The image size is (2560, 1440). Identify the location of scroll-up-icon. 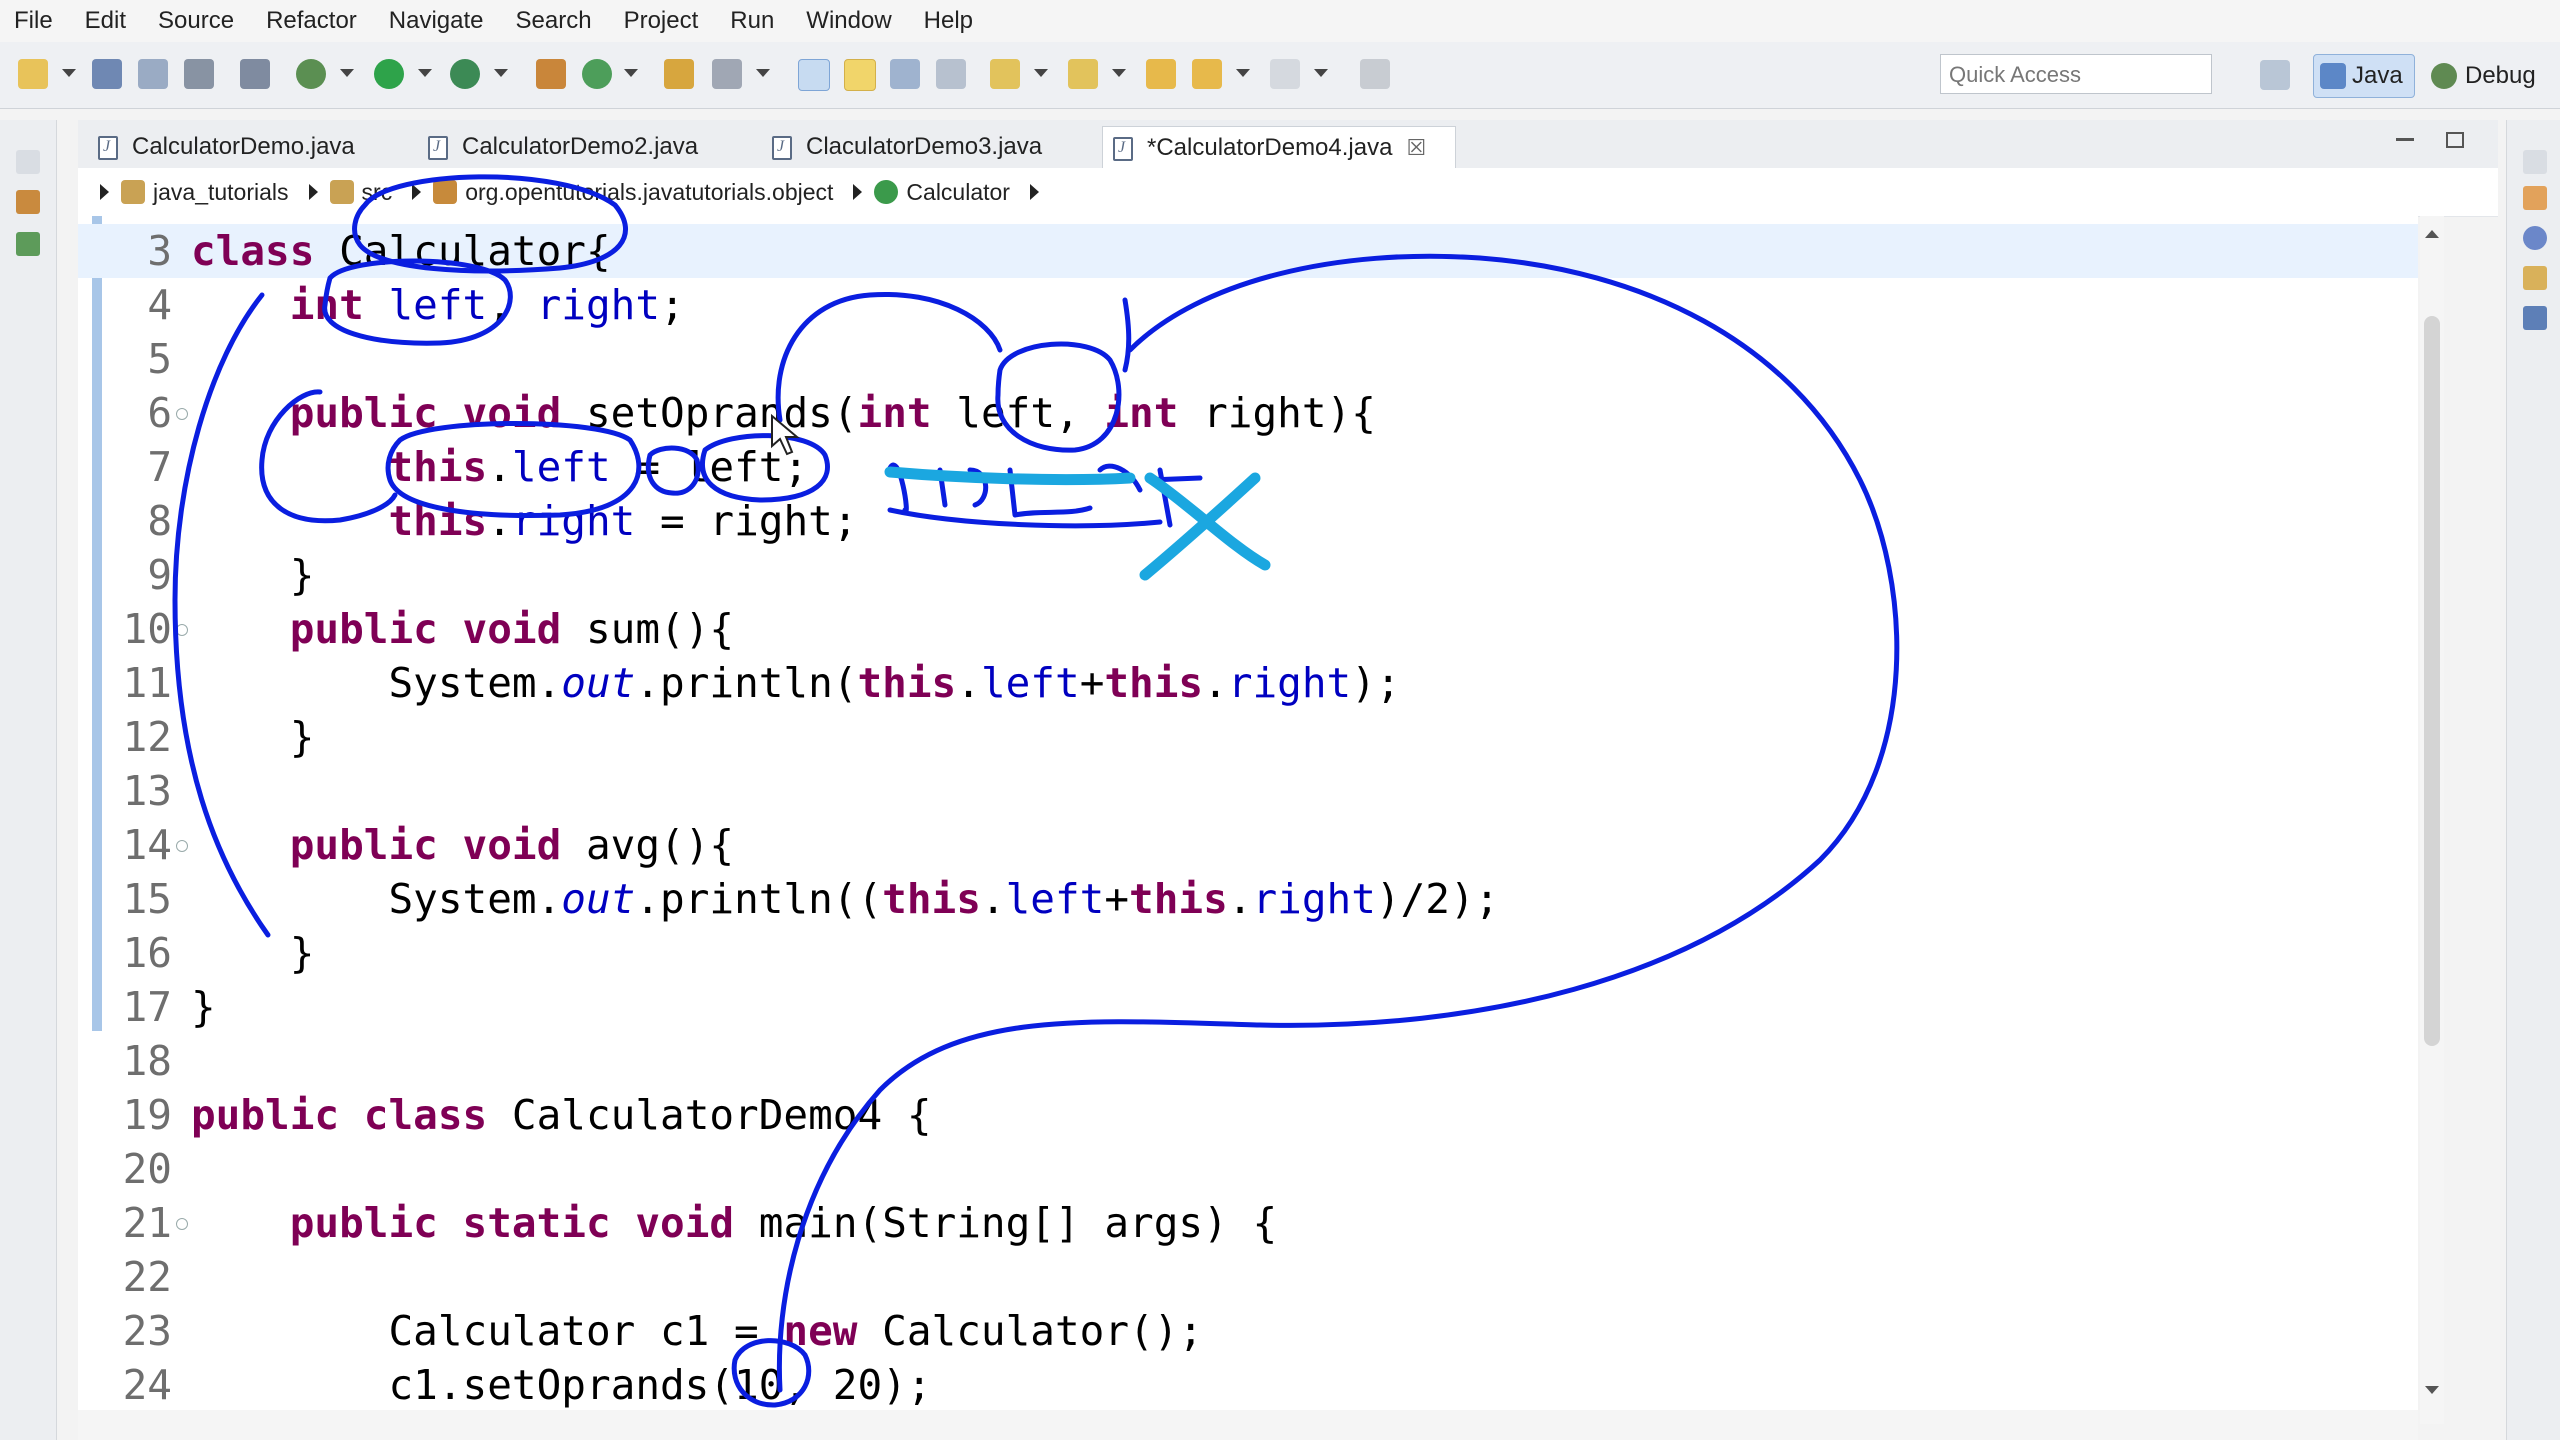
(2432, 234).